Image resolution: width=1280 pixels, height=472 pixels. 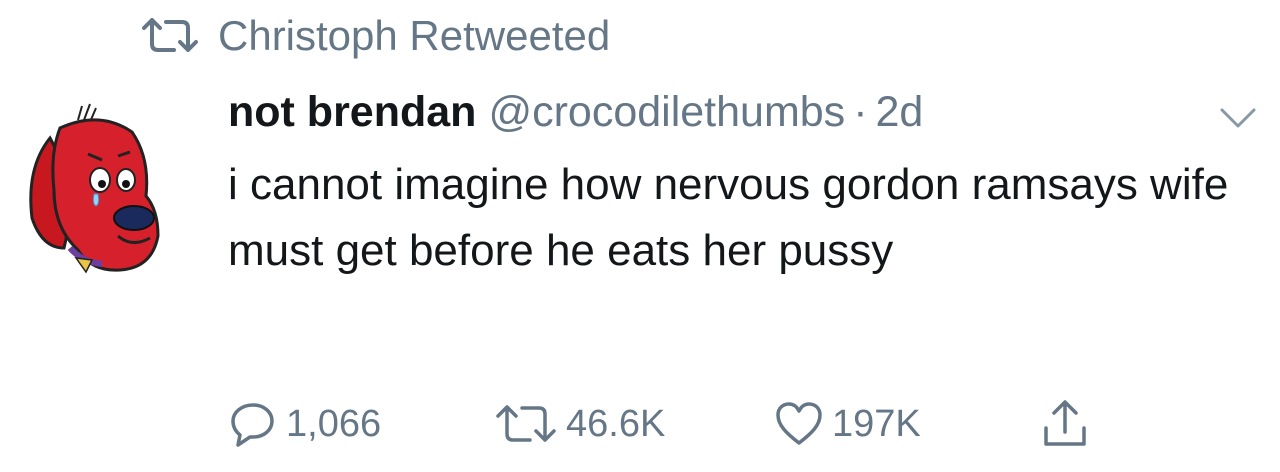 What do you see at coordinates (170, 35) in the screenshot?
I see `retweet-icon` at bounding box center [170, 35].